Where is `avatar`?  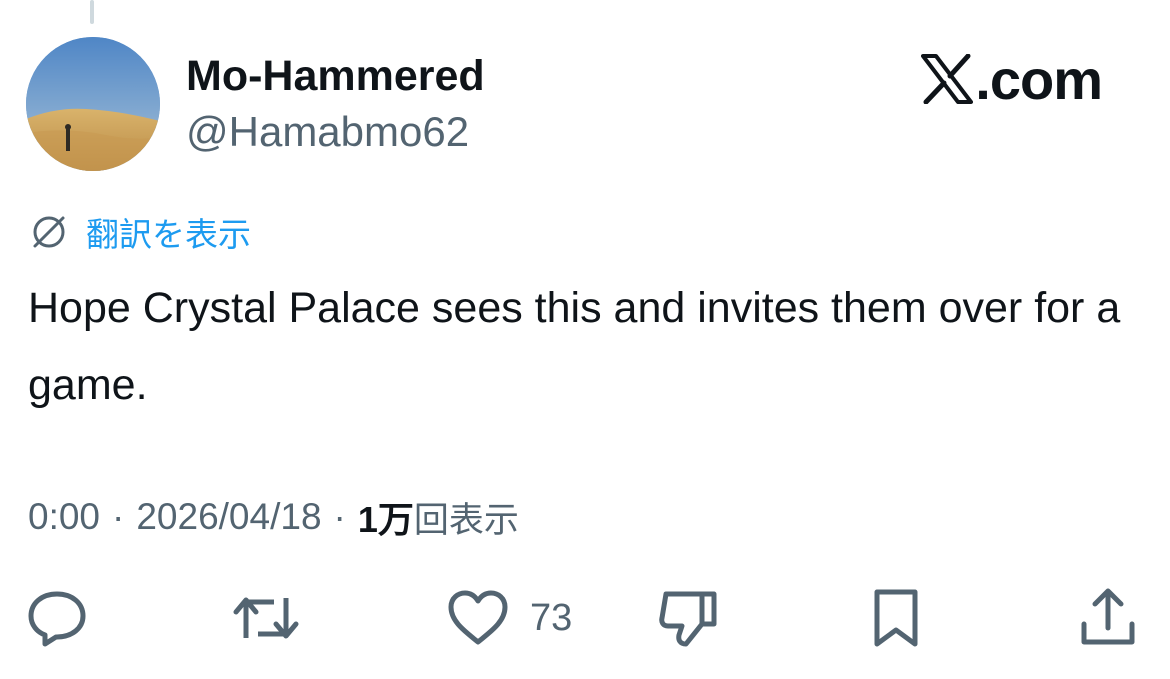 avatar is located at coordinates (93, 104).